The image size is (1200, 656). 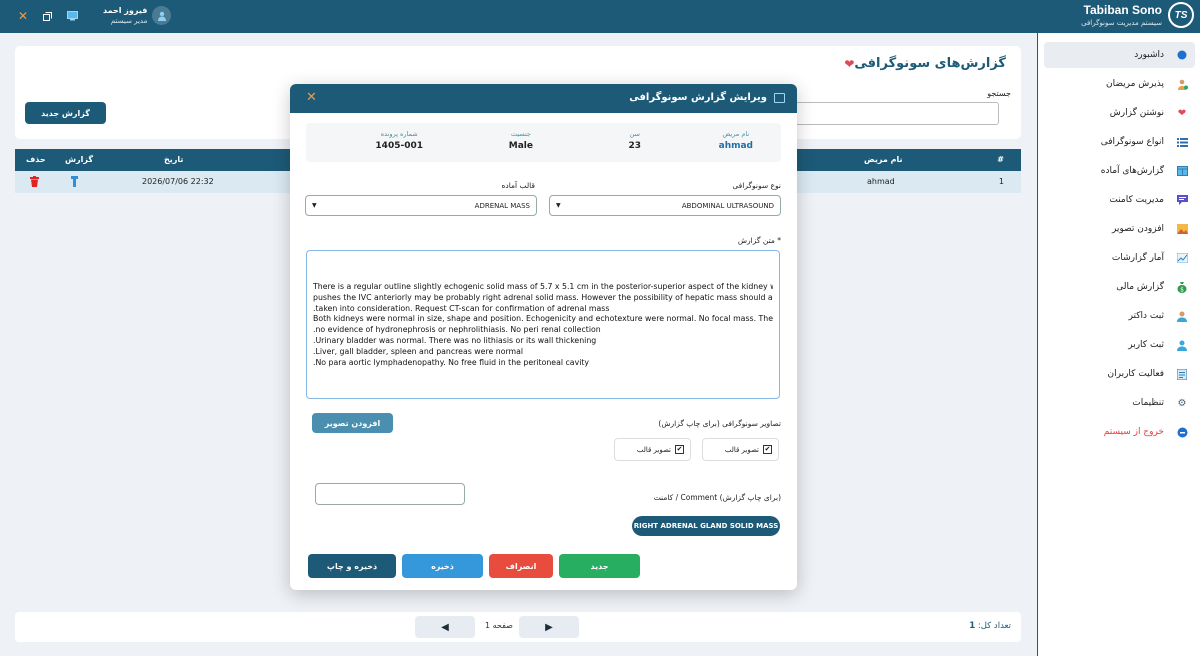 What do you see at coordinates (352, 423) in the screenshot?
I see `add-image-button: افزودن تصویر` at bounding box center [352, 423].